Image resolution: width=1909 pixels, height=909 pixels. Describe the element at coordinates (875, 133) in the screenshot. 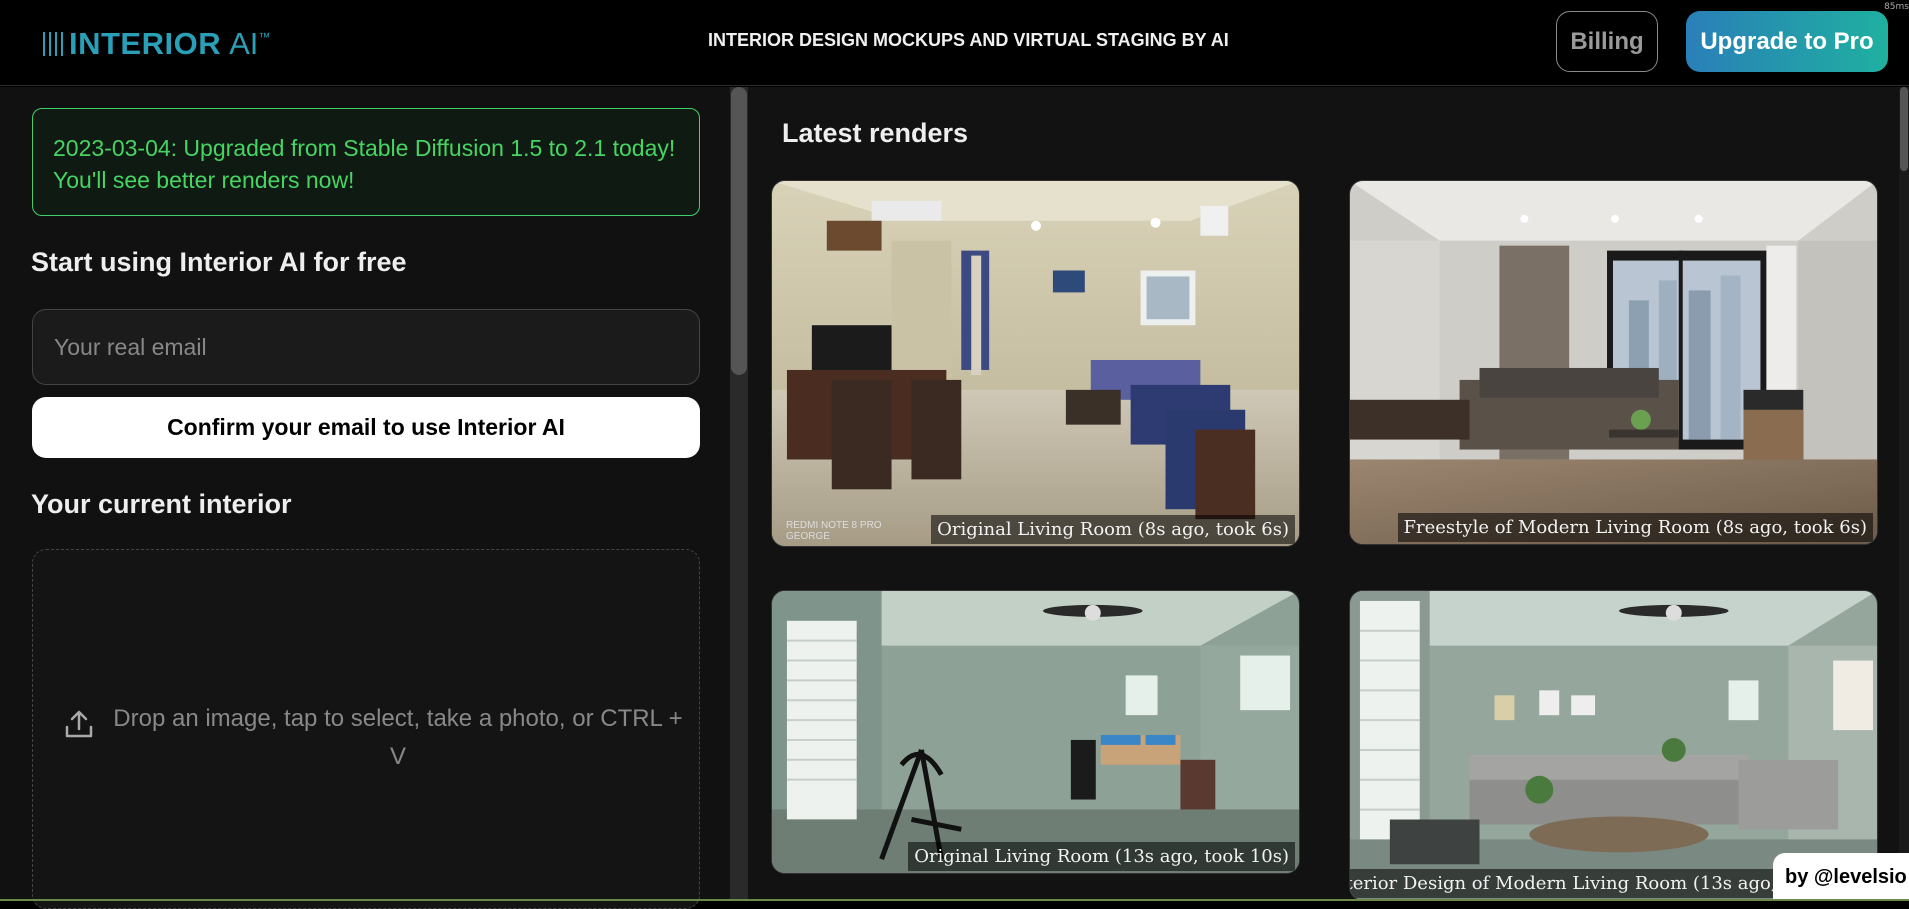

I see `latest-renders-heading: Latest renders` at that location.